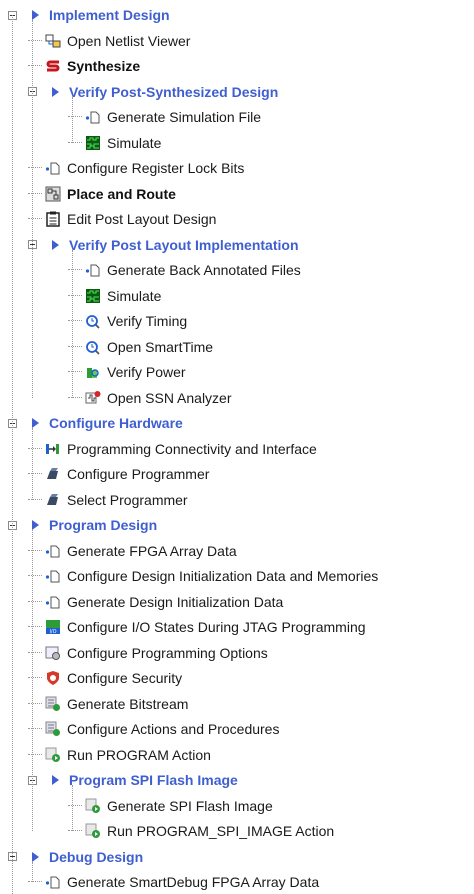  Describe the element at coordinates (12, 454) in the screenshot. I see `tree-guide-root` at that location.